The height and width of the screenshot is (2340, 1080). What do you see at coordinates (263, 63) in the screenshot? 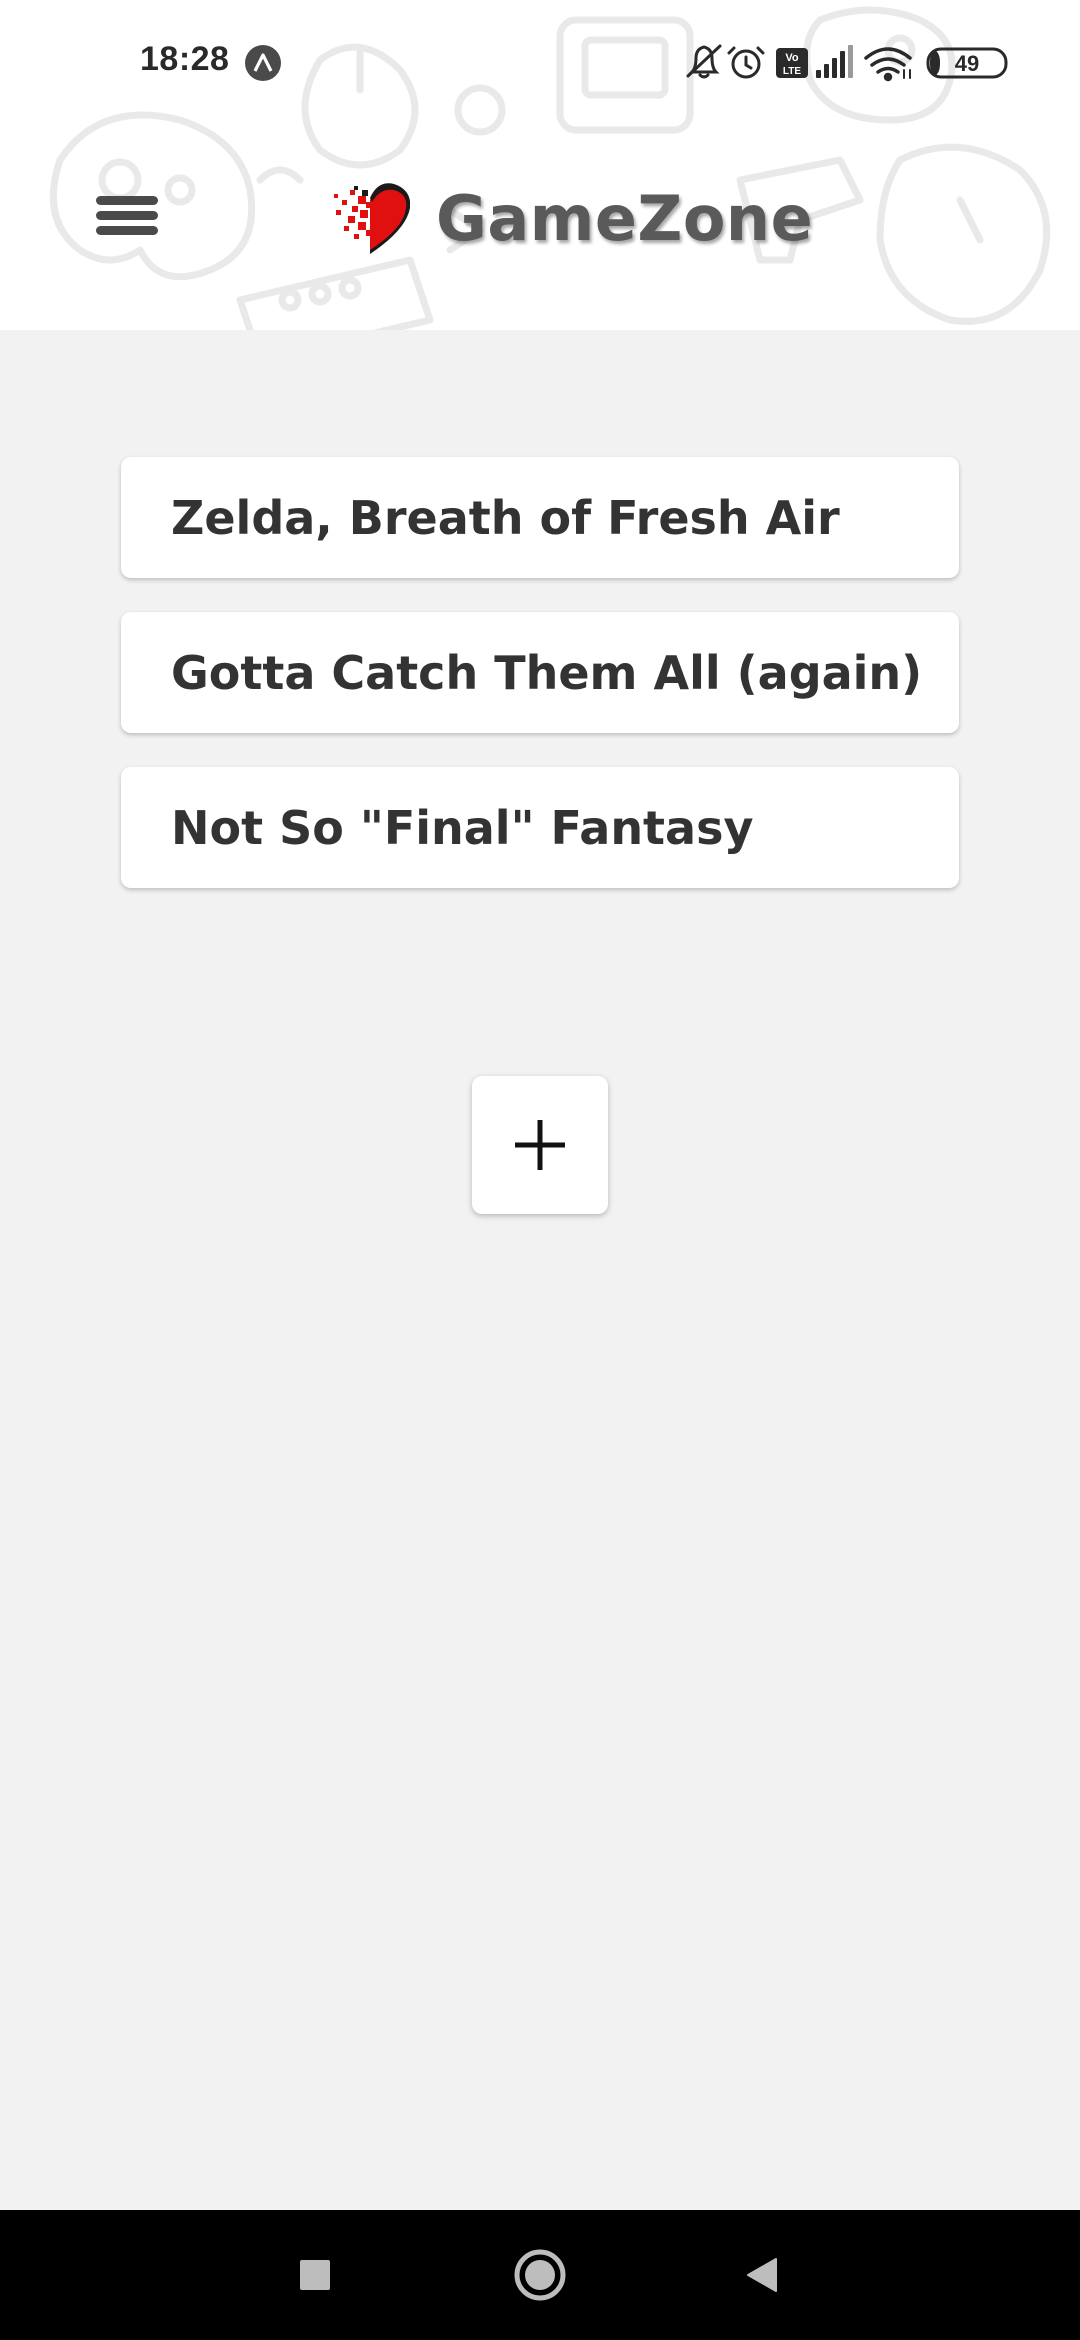
I see `expo-app-icon` at bounding box center [263, 63].